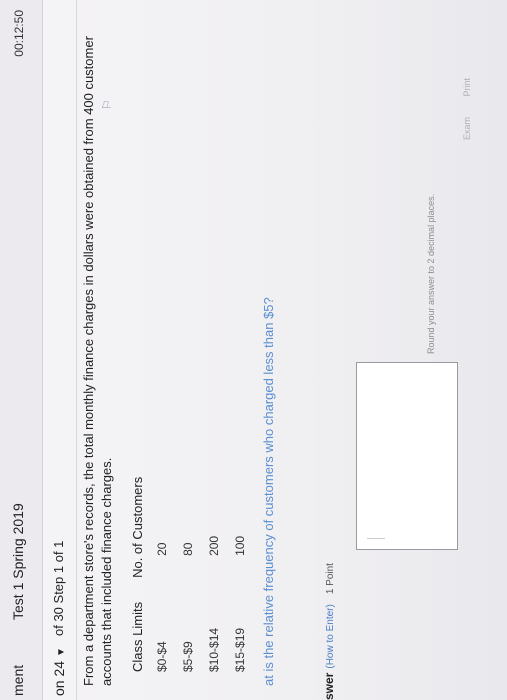 Image resolution: width=507 pixels, height=700 pixels. What do you see at coordinates (329, 350) in the screenshot?
I see `answer-row: swer (How to Enter) 1 Point` at bounding box center [329, 350].